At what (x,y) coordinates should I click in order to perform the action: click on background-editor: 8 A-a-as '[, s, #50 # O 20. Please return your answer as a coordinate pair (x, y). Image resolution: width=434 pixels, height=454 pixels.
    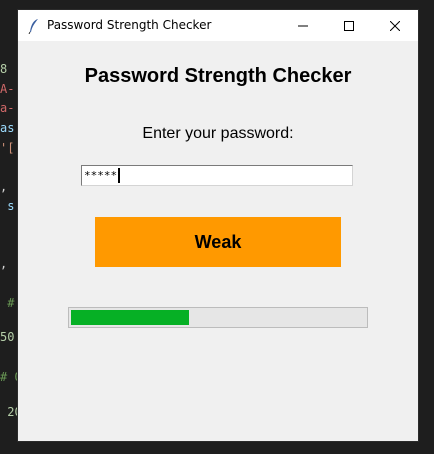
    Looking at the image, I should click on (9, 227).